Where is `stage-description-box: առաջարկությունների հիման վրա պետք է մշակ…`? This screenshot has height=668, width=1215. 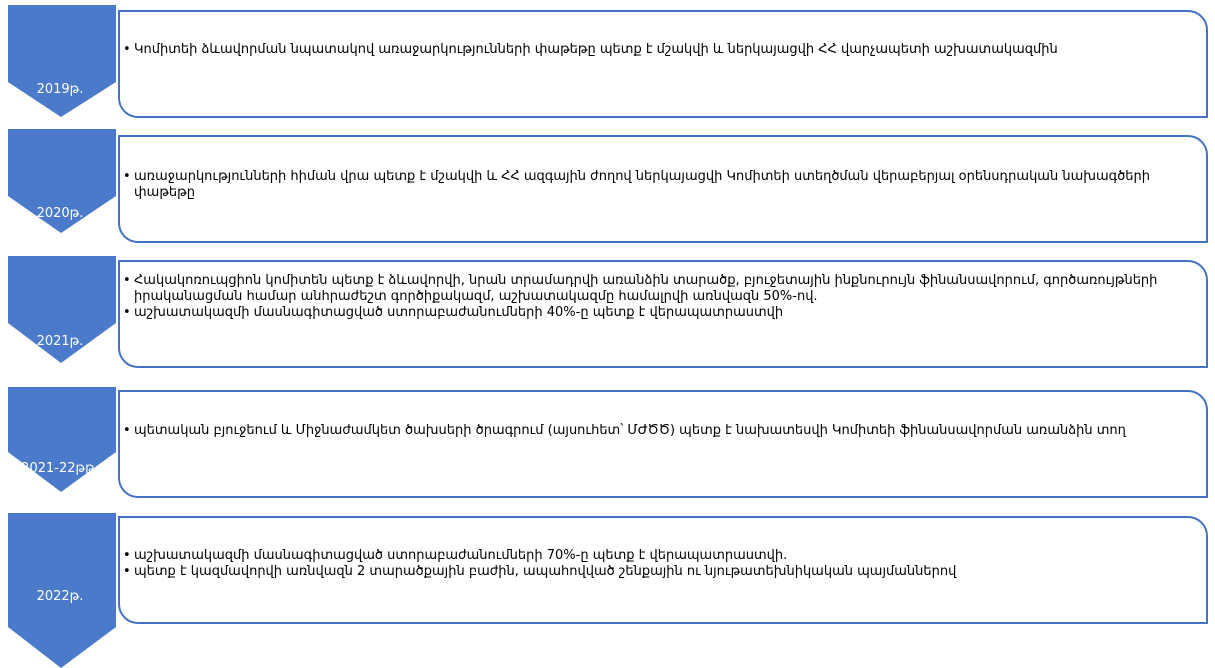 stage-description-box: առաջարկությունների հիման վրա պետք է մշակ… is located at coordinates (663, 189).